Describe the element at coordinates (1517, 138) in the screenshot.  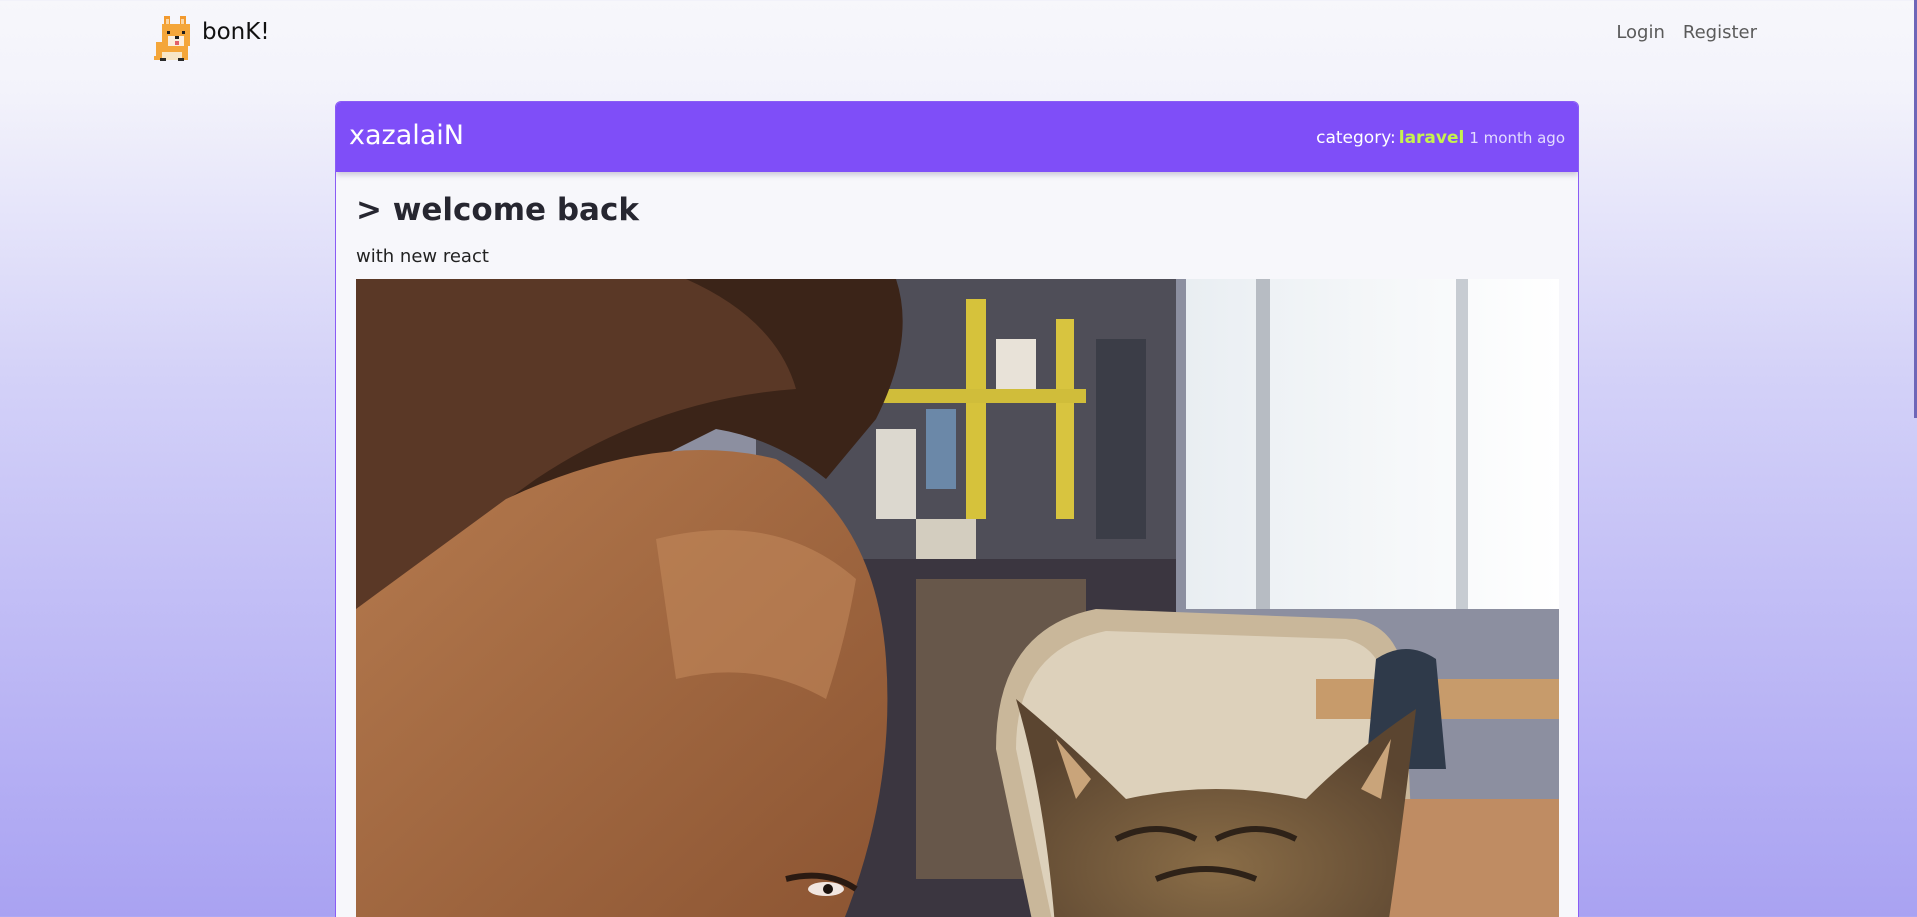
I see `post-timestamp: 1 month ago` at that location.